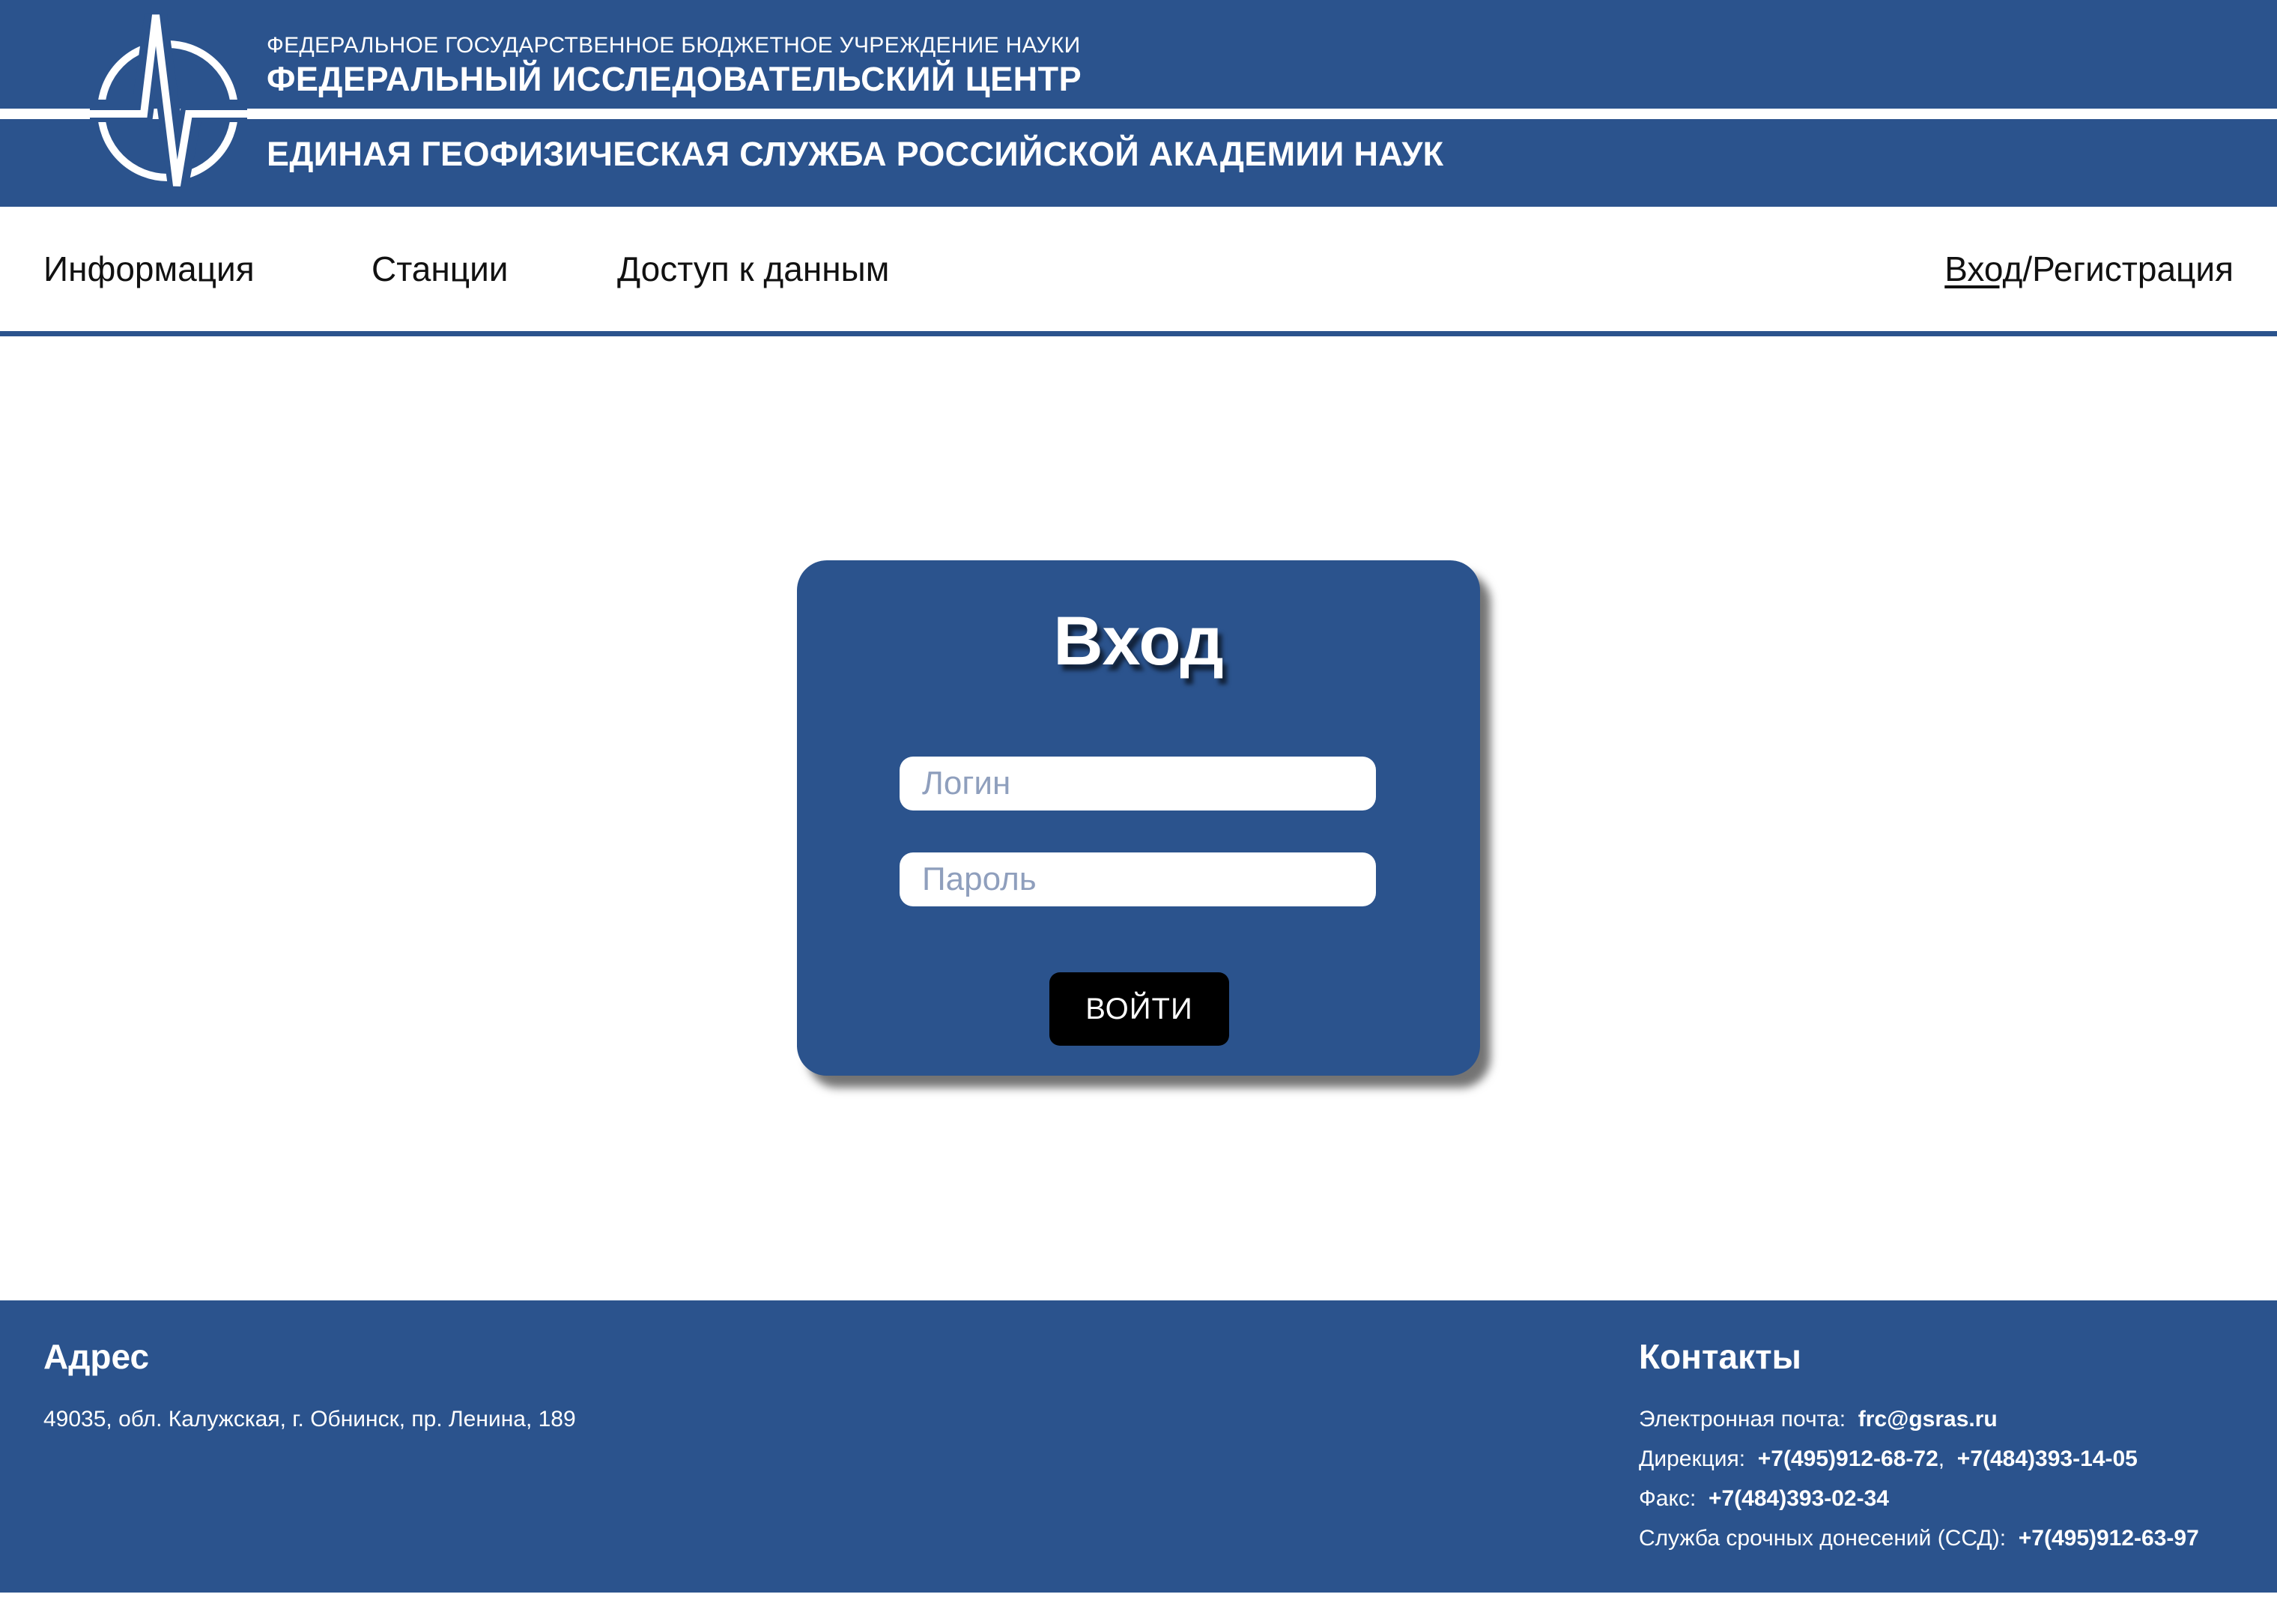  Describe the element at coordinates (1138, 784) in the screenshot. I see `login-input` at that location.